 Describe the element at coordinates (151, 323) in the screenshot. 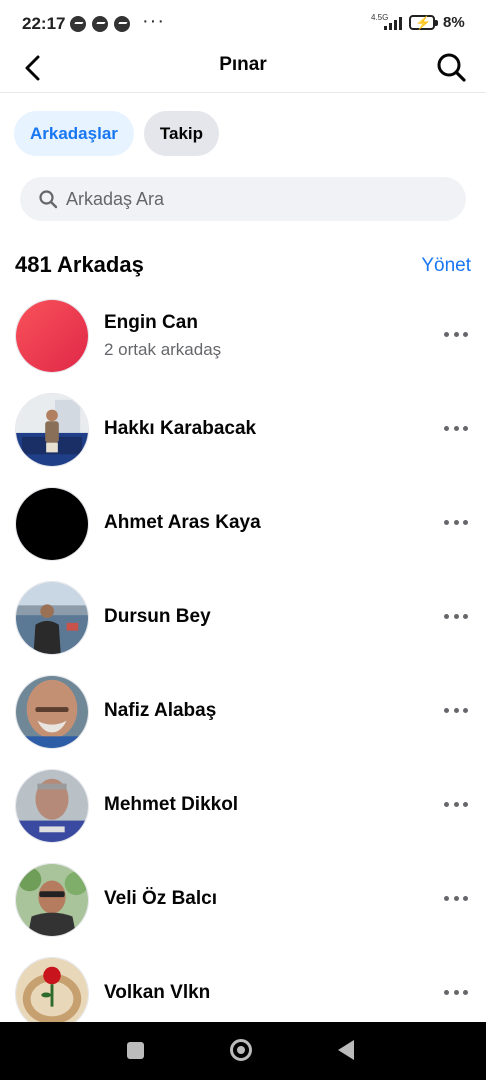

I see `friend-name: Engin Can` at that location.